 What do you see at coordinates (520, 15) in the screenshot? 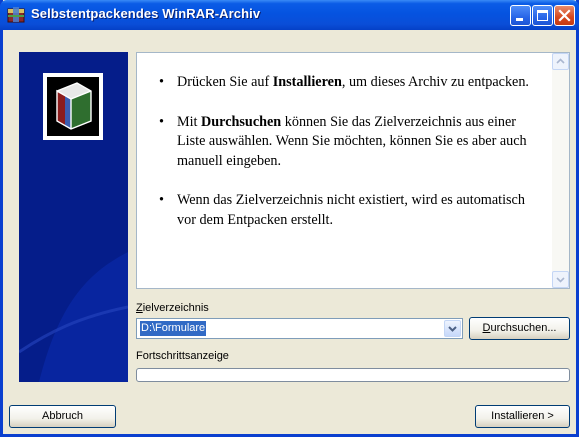
I see `minimize-button` at bounding box center [520, 15].